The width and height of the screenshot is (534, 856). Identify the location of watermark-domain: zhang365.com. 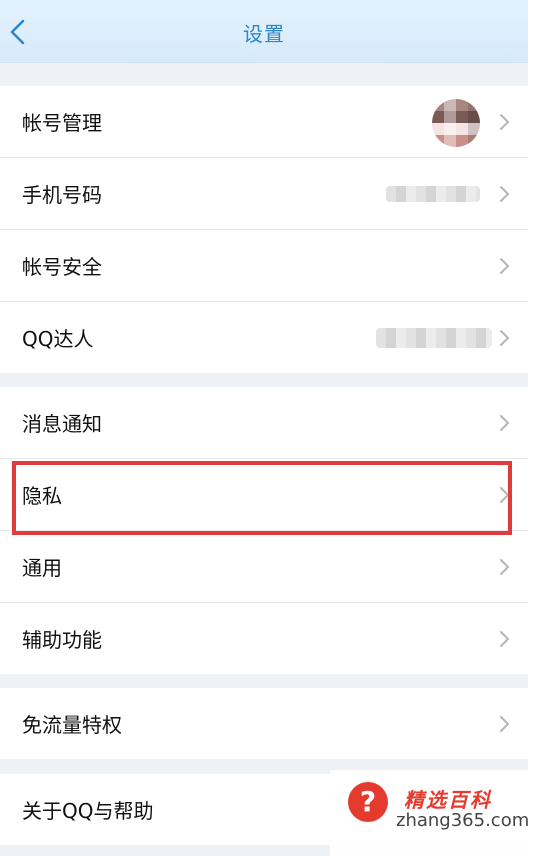
(463, 820).